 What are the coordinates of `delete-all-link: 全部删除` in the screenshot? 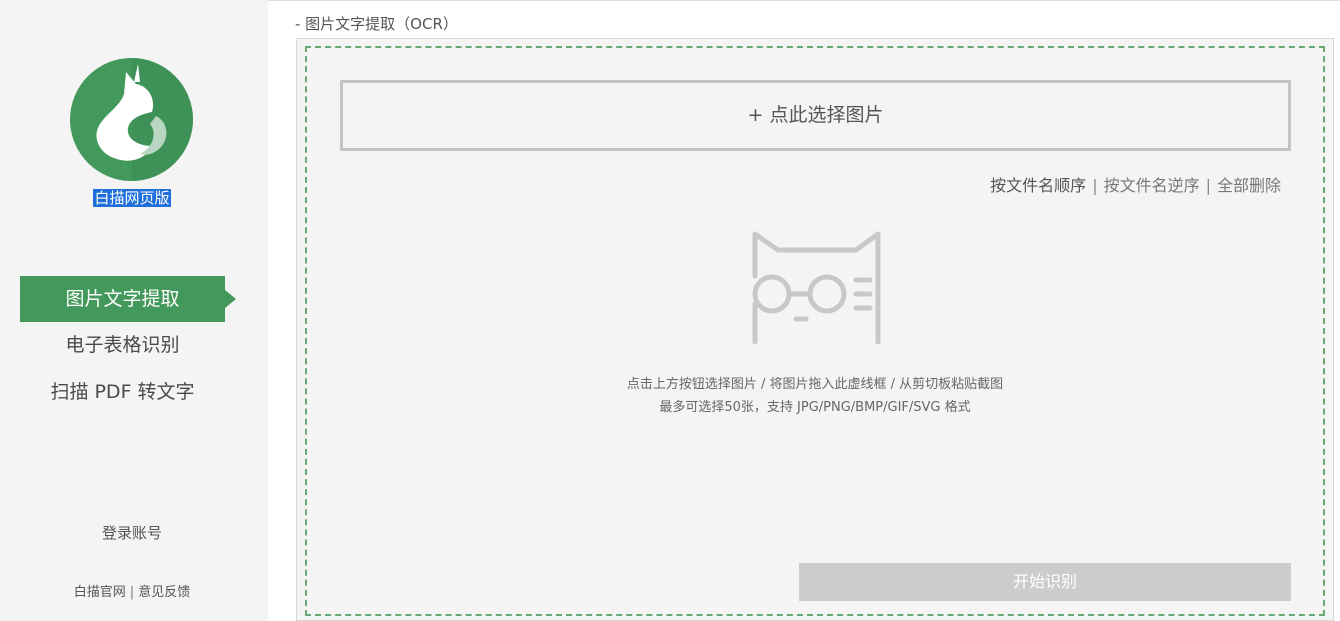 It's located at (1249, 185).